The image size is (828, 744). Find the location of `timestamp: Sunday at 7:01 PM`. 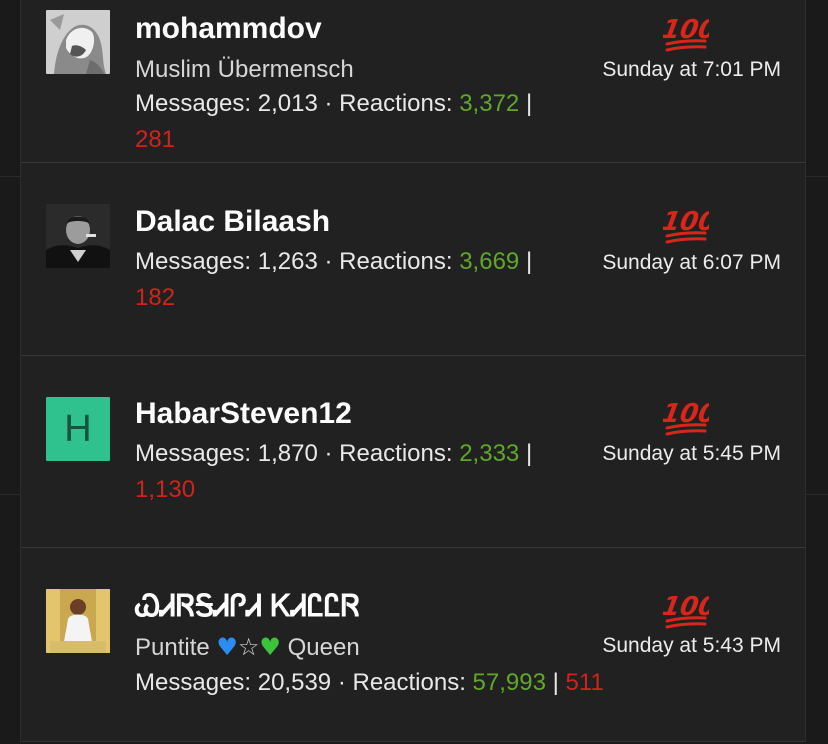

timestamp: Sunday at 7:01 PM is located at coordinates (691, 70).